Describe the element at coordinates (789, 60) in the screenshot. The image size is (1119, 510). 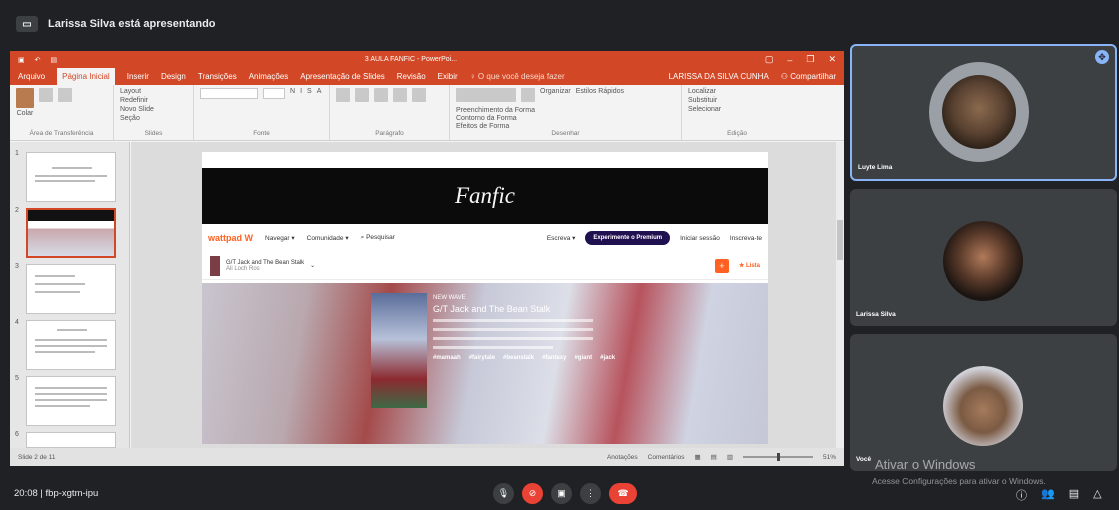
I see `minimize-icon: –` at that location.